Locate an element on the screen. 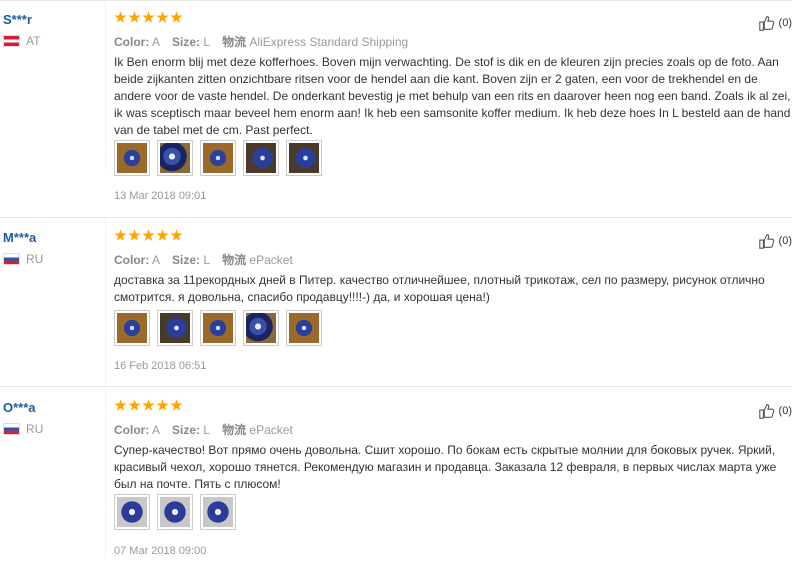 This screenshot has height=568, width=800. reviewer-name: S***r is located at coordinates (17, 19).